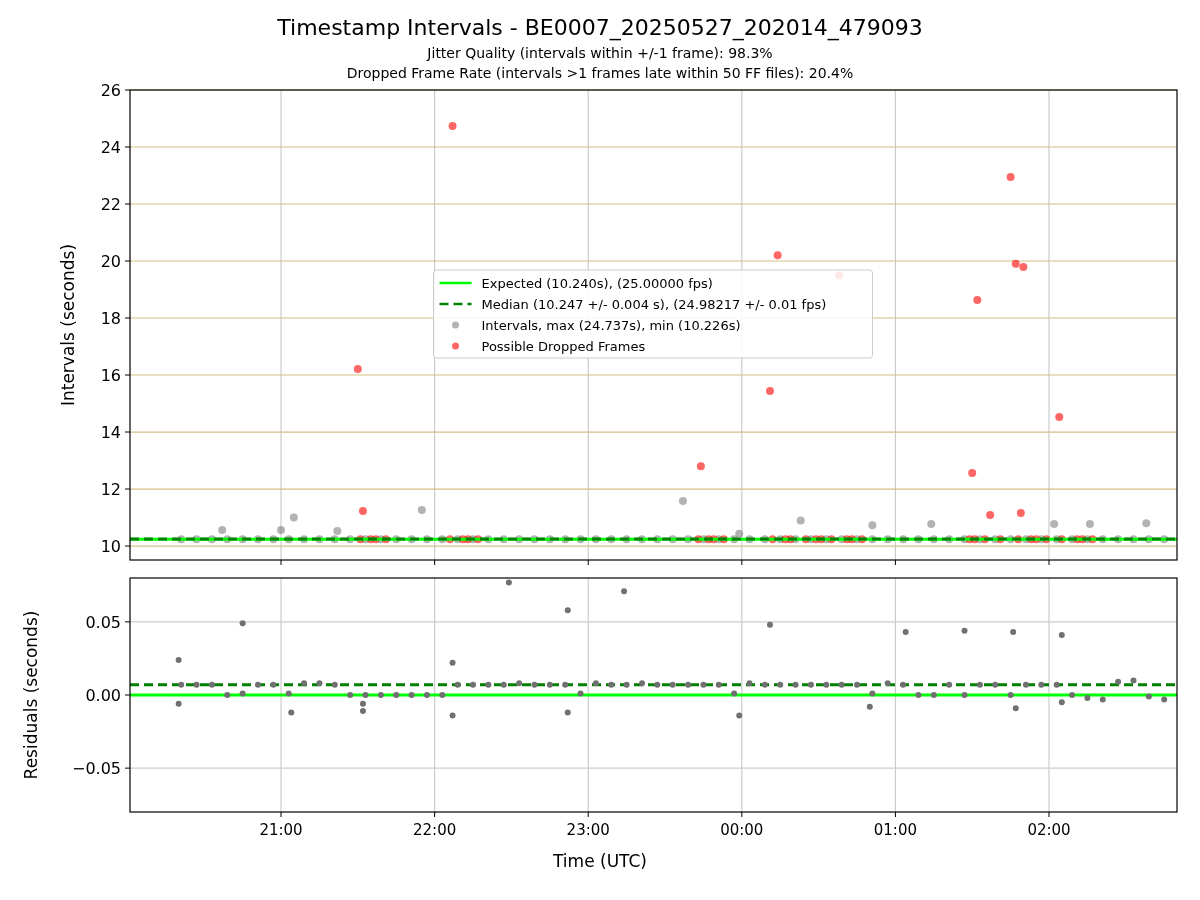 The width and height of the screenshot is (1200, 900). I want to click on y-tick-label: 14, so click(110, 433).